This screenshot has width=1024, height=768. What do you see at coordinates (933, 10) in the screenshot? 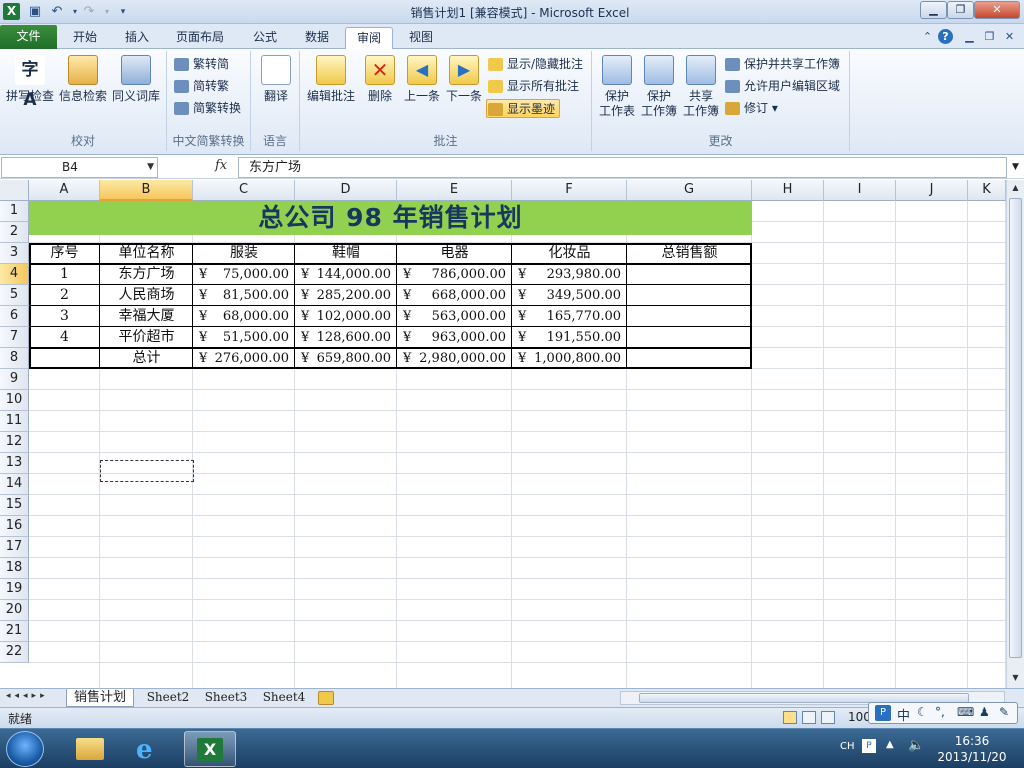
I see `minimize-icon: ▁` at bounding box center [933, 10].